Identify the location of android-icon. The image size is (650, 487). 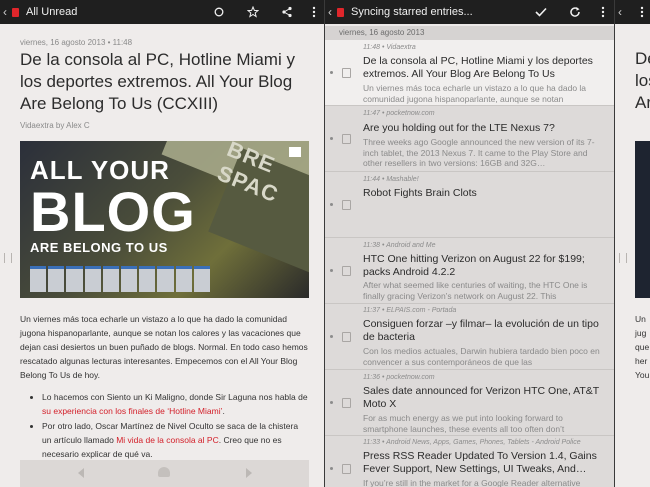
(164, 472).